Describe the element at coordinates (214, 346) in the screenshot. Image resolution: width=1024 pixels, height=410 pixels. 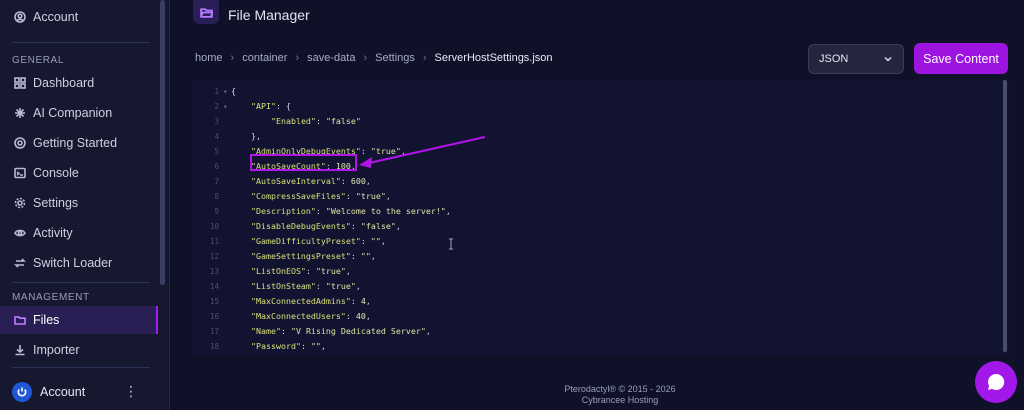
I see `line-number: 18` at that location.